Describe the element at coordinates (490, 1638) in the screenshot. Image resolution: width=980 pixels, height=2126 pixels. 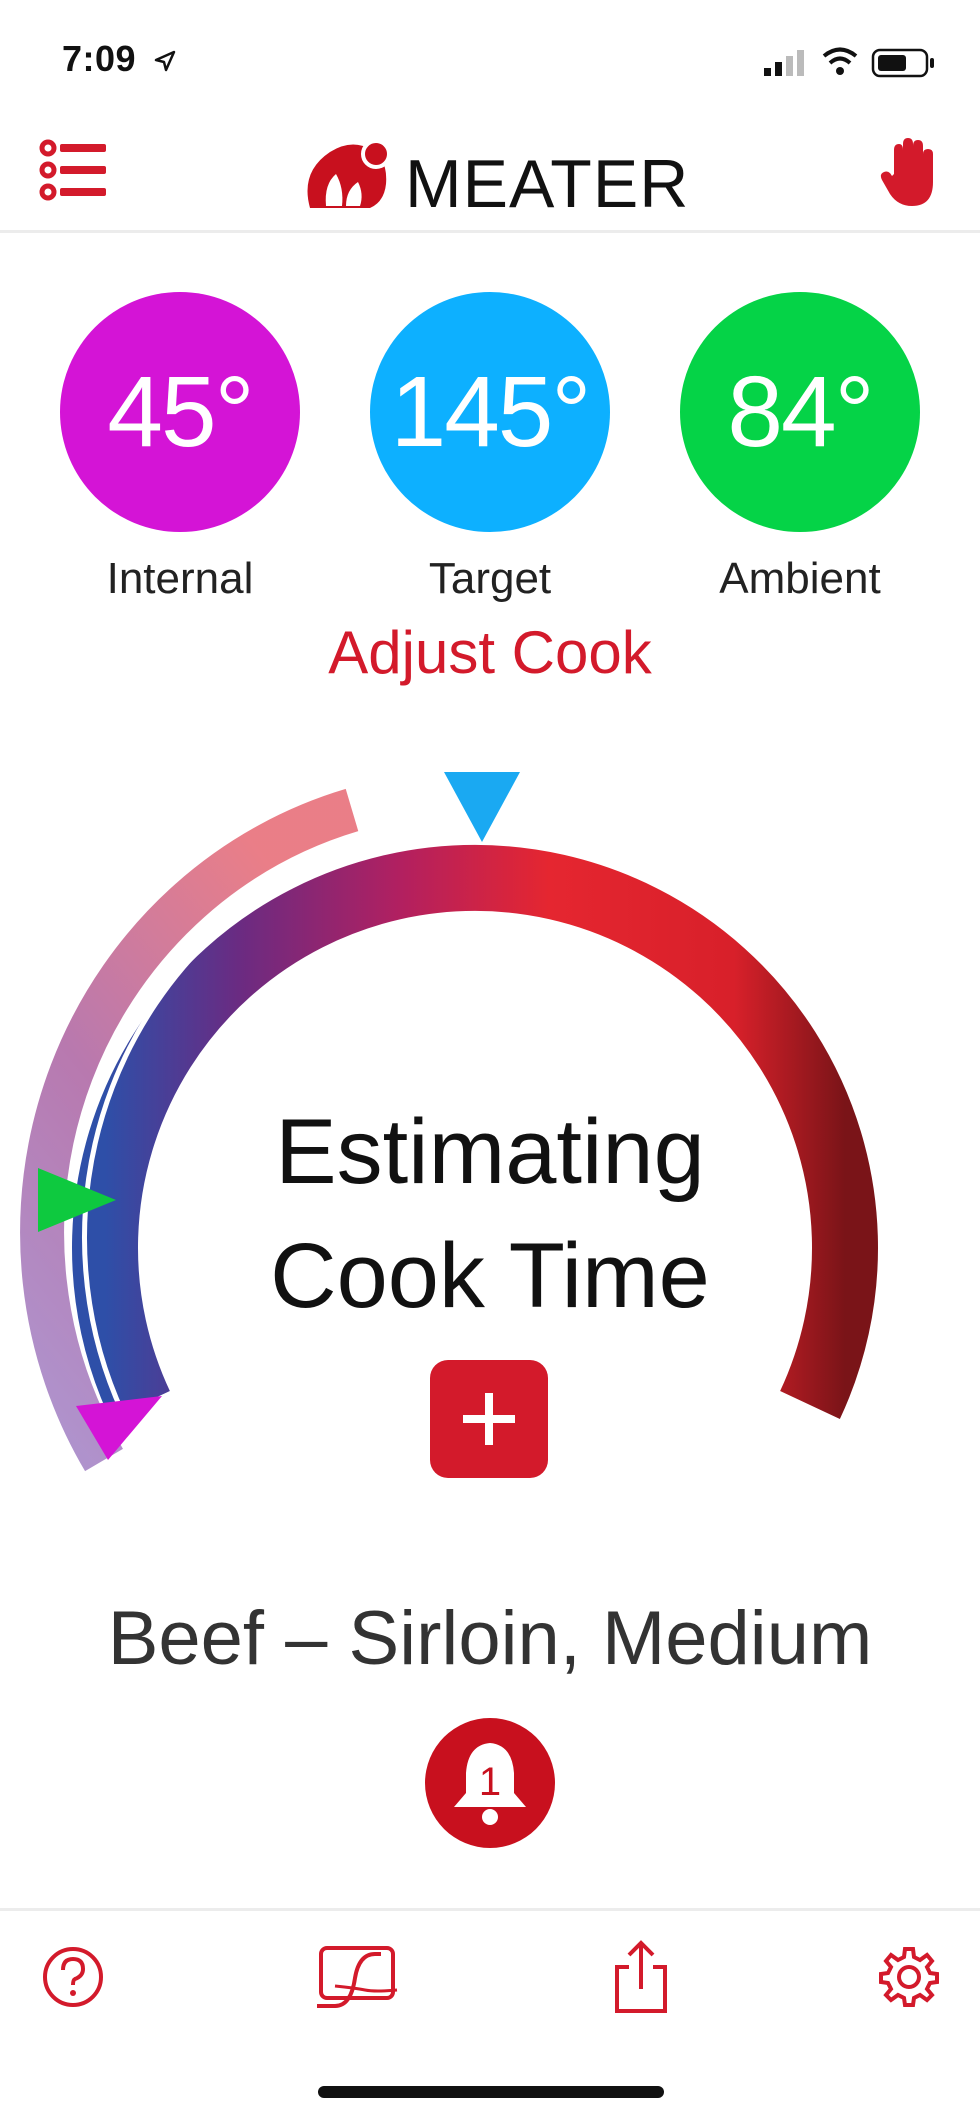
I see `cook-name: Beef – Sirloin, Medium` at that location.